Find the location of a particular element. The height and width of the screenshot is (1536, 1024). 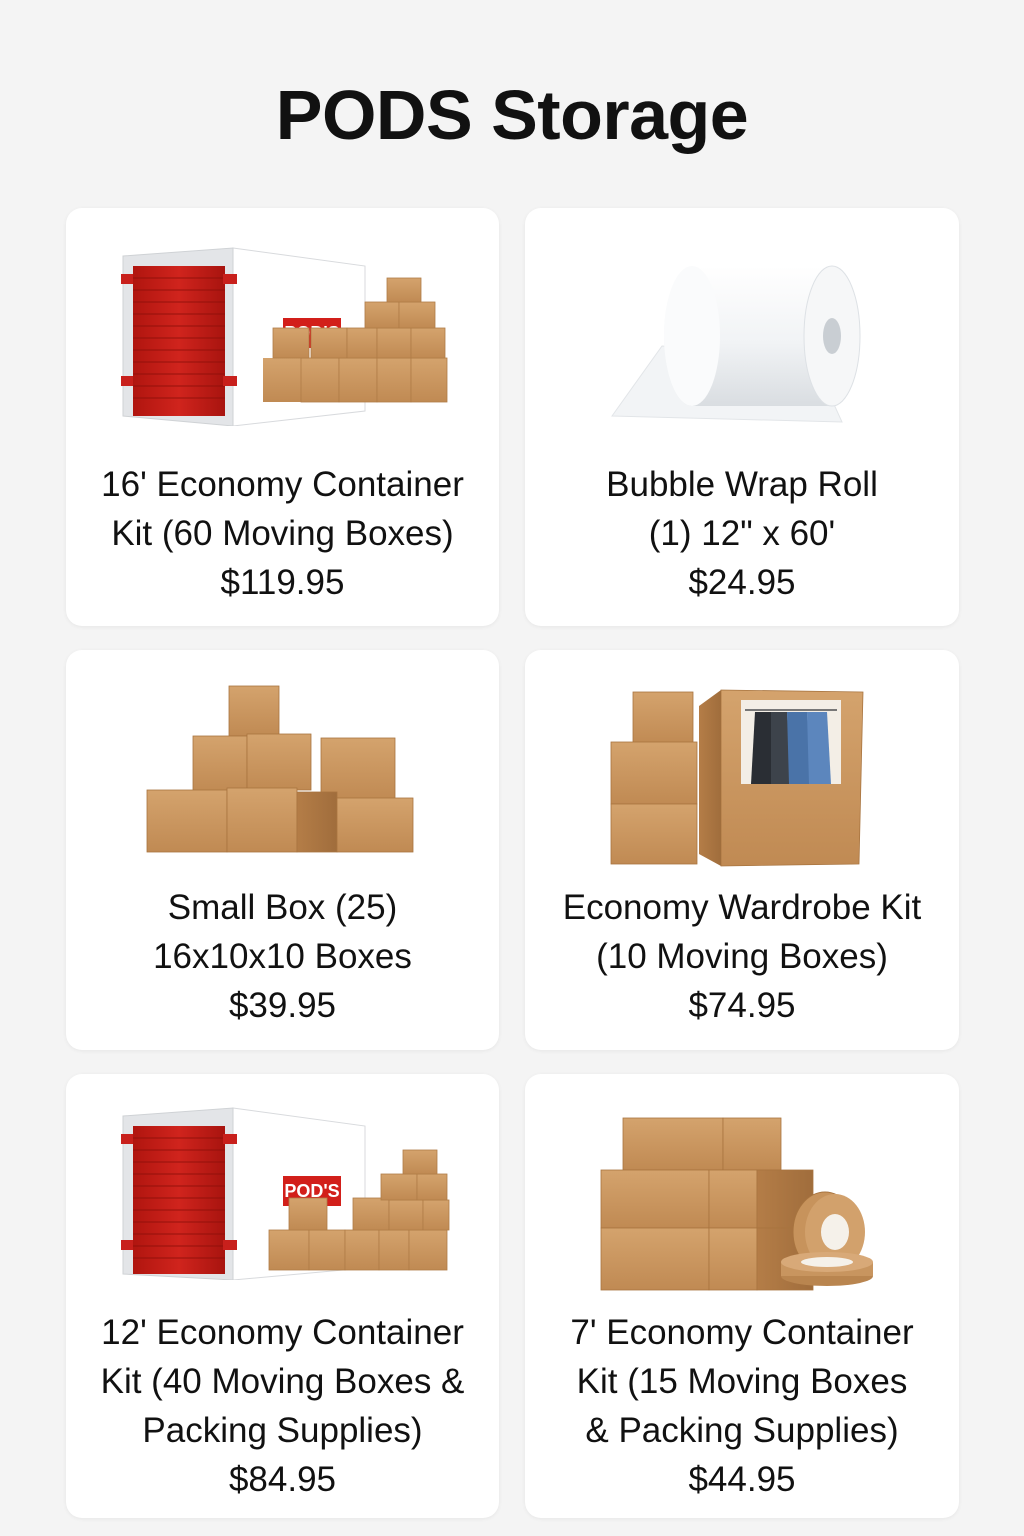

product-name-line: Small Box (25) is located at coordinates (282, 907).